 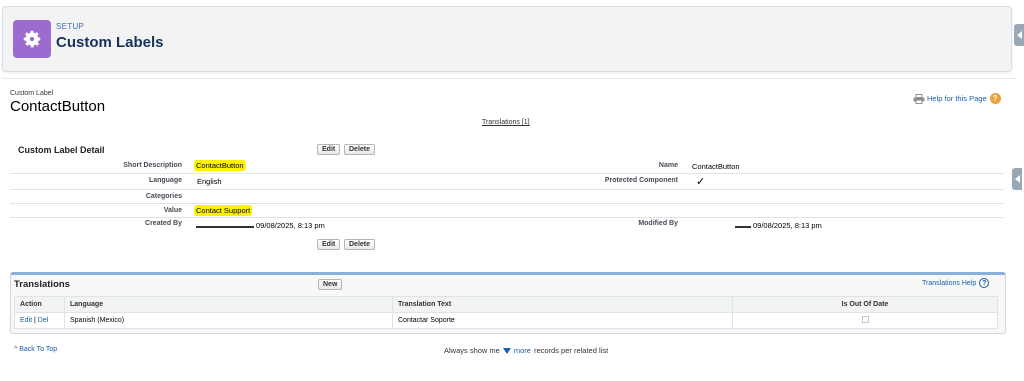 What do you see at coordinates (522, 350) in the screenshot?
I see `more-link: more` at bounding box center [522, 350].